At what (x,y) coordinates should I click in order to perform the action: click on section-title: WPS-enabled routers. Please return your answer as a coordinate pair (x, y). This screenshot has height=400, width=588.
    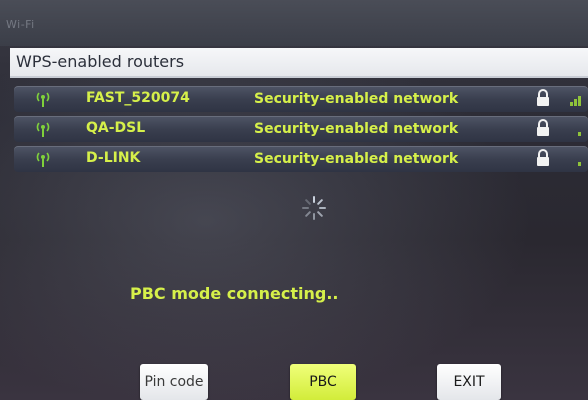
    Looking at the image, I should click on (100, 61).